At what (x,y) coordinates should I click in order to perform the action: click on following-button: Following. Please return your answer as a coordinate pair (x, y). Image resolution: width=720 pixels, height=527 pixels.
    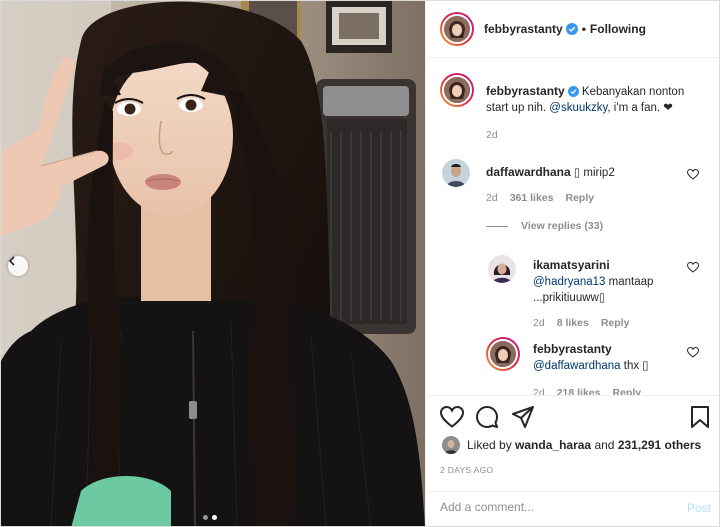
    Looking at the image, I should click on (618, 29).